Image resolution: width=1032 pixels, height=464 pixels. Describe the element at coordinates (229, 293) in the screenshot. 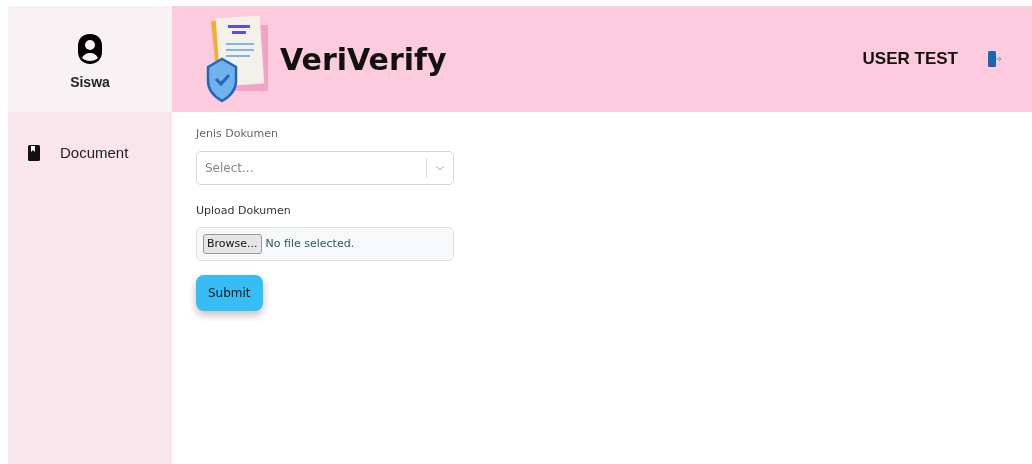

I see `submit-button: Submit` at that location.